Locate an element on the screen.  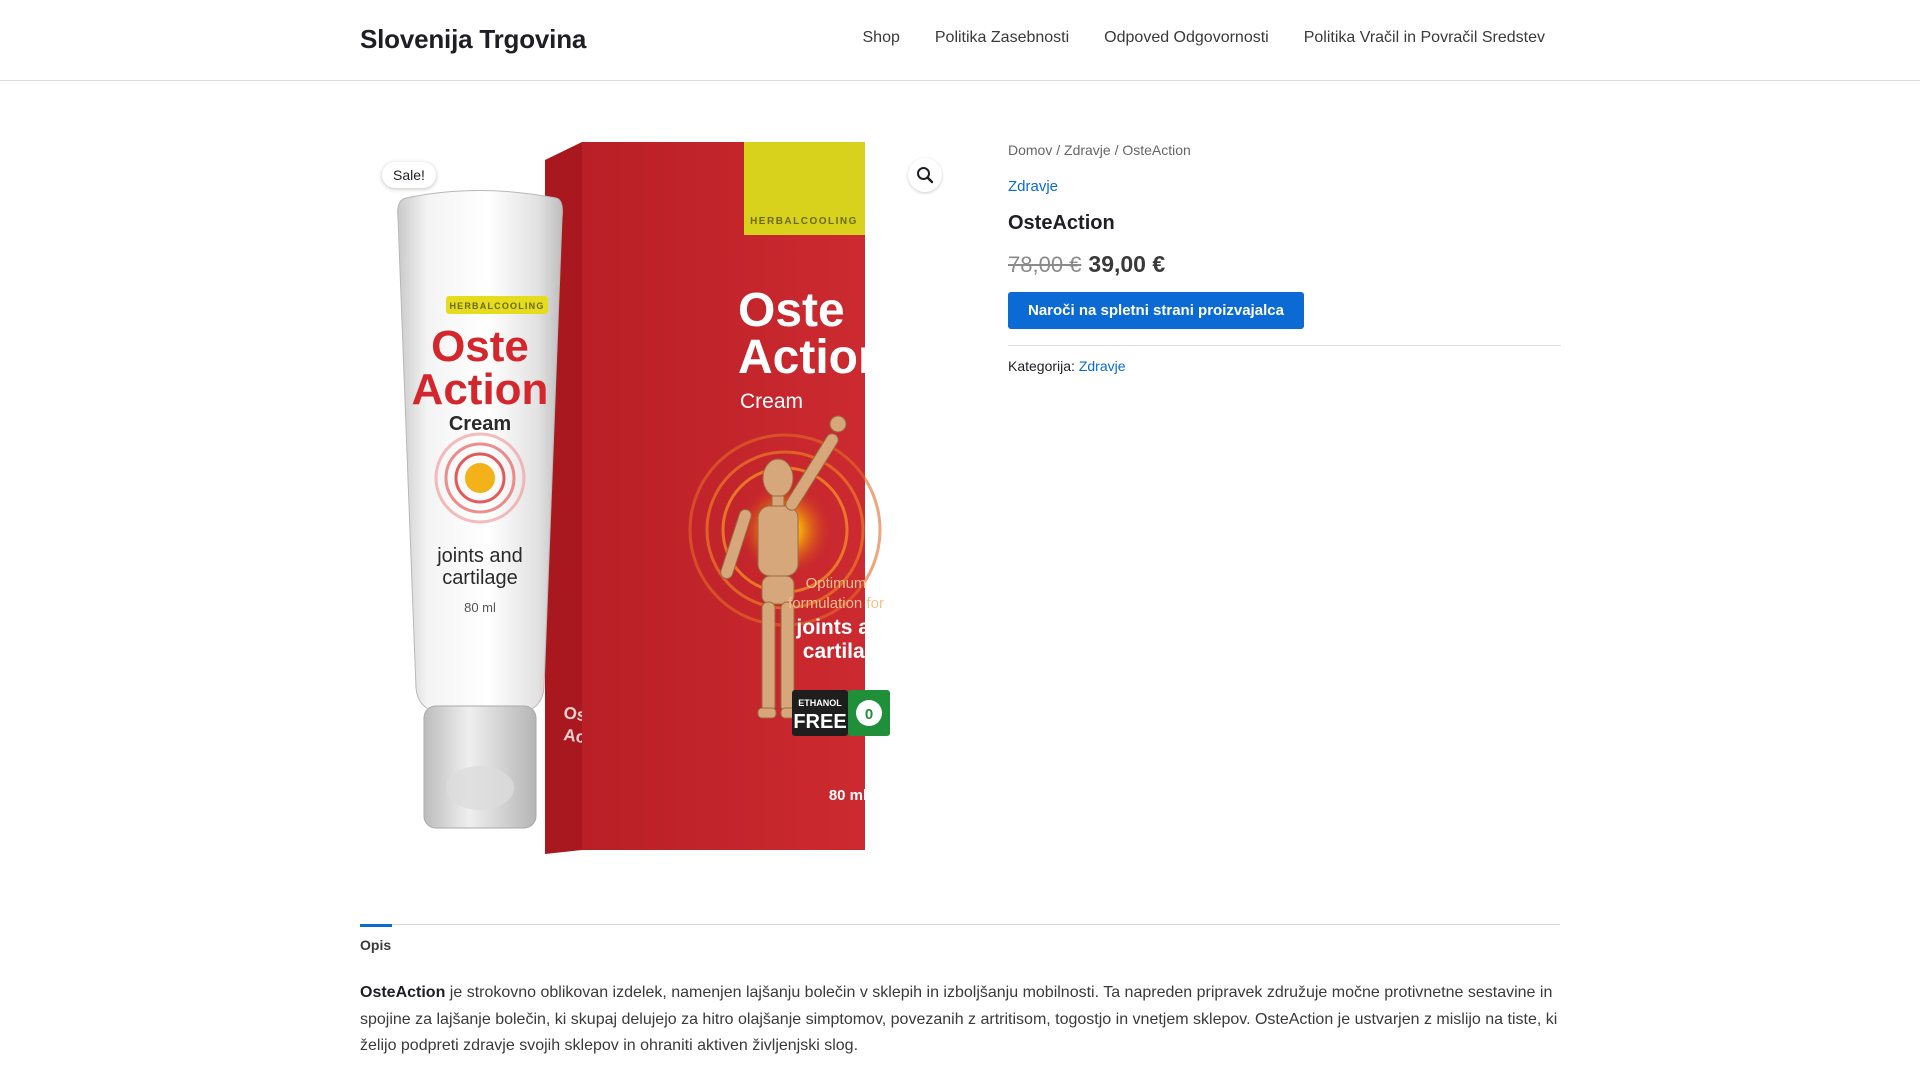
magnifier-icon is located at coordinates (925, 175).